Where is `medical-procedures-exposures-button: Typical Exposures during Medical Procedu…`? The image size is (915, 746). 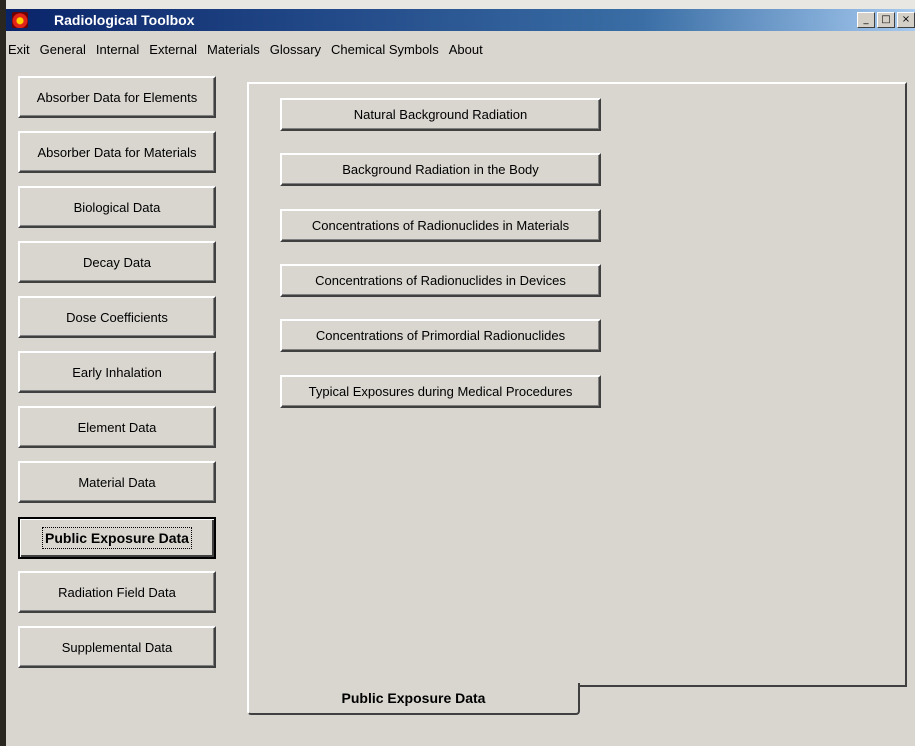 medical-procedures-exposures-button: Typical Exposures during Medical Procedu… is located at coordinates (440, 391).